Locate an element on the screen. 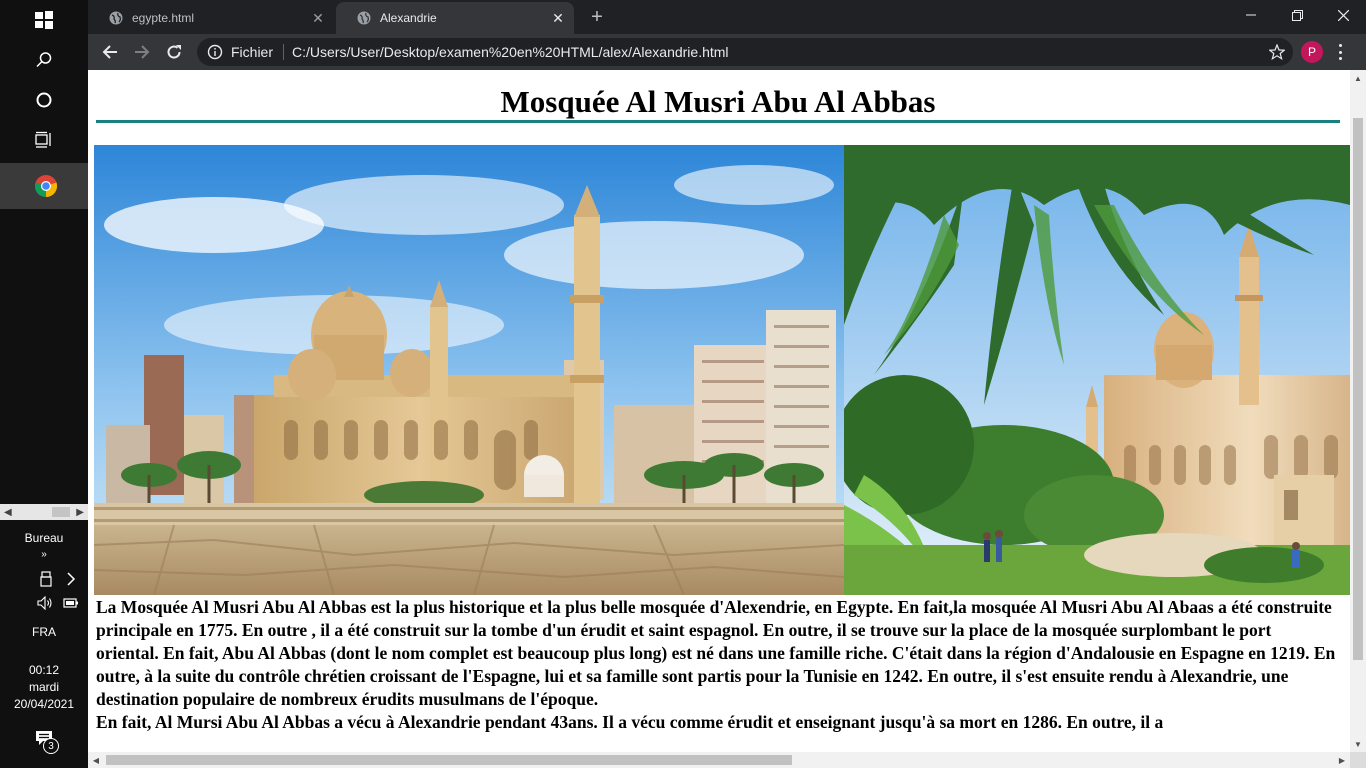 The height and width of the screenshot is (768, 1366). windows-start-icon is located at coordinates (44, 20).